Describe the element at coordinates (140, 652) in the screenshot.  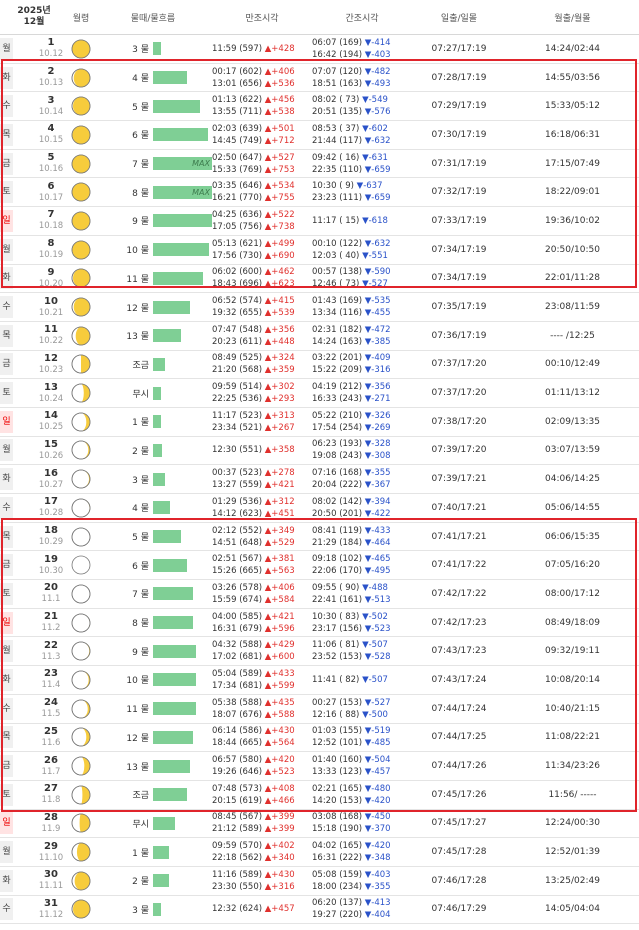
I see `tide-name: 9 물` at that location.